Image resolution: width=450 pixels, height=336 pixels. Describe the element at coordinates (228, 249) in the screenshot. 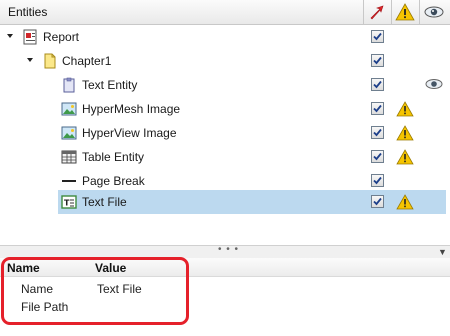

I see `splitter-grip: • • •` at that location.